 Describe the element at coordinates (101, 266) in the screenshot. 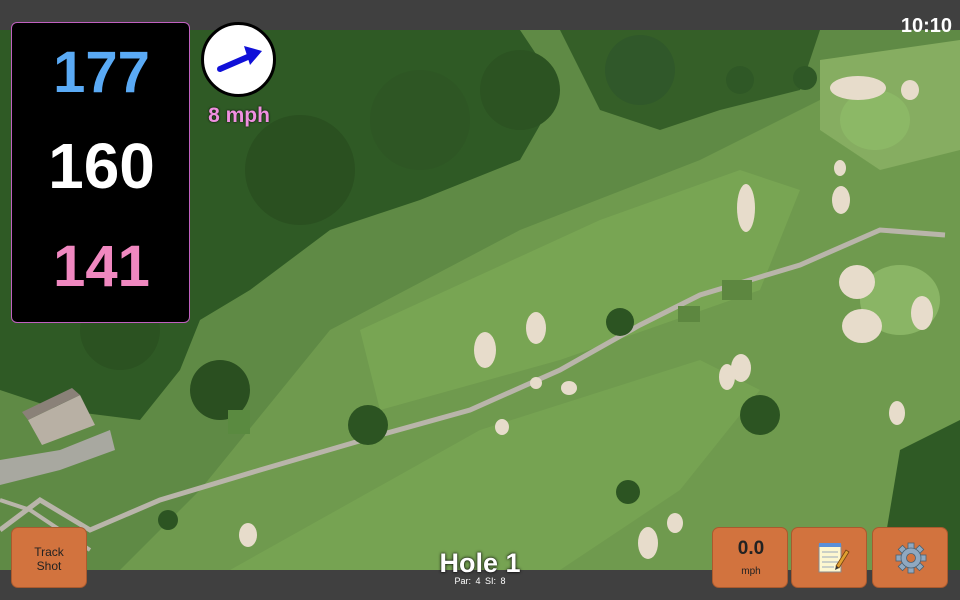

I see `front-distance: 141` at that location.